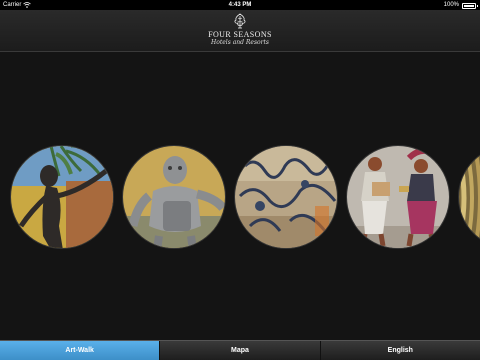 Image resolution: width=480 pixels, height=360 pixels. I want to click on logo: FOUR SEASONS Hotels and Resorts, so click(240, 29).